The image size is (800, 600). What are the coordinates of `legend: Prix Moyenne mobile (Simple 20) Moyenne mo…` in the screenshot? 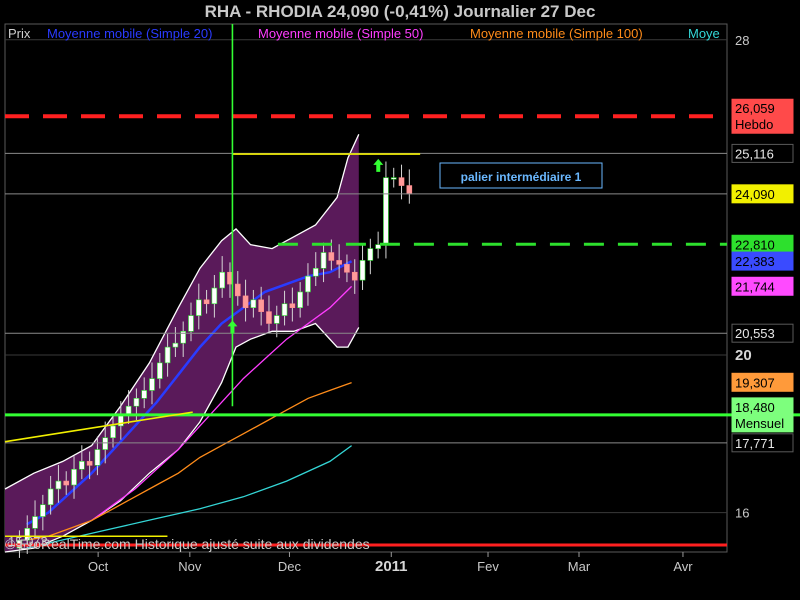 It's located at (364, 33).